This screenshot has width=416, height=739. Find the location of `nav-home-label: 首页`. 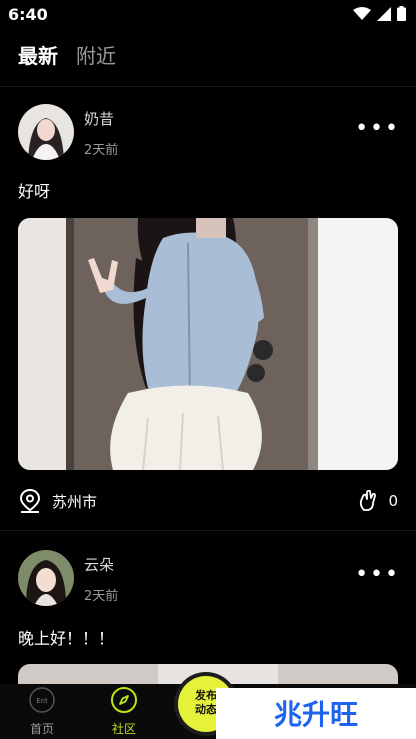

nav-home-label: 首页 is located at coordinates (41, 729).